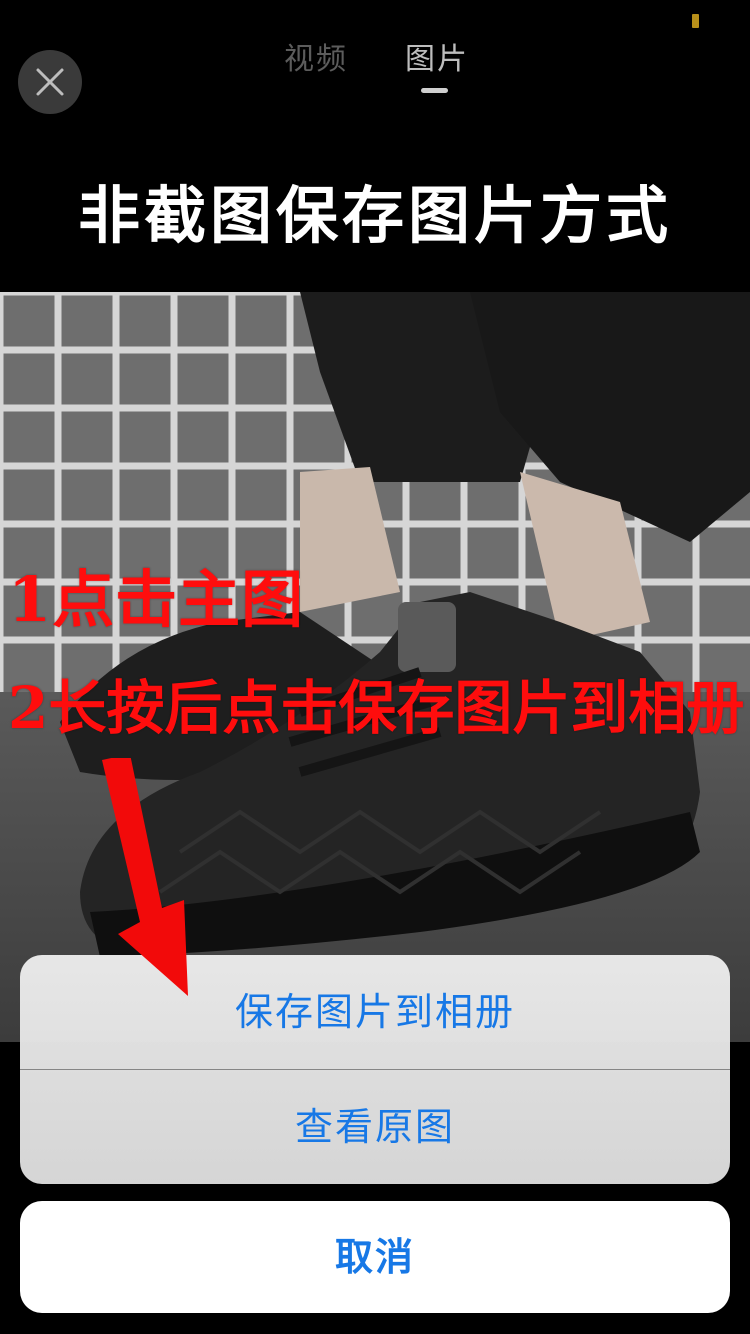 This screenshot has width=750, height=1334. What do you see at coordinates (437, 60) in the screenshot?
I see `tab-photo: 图片` at bounding box center [437, 60].